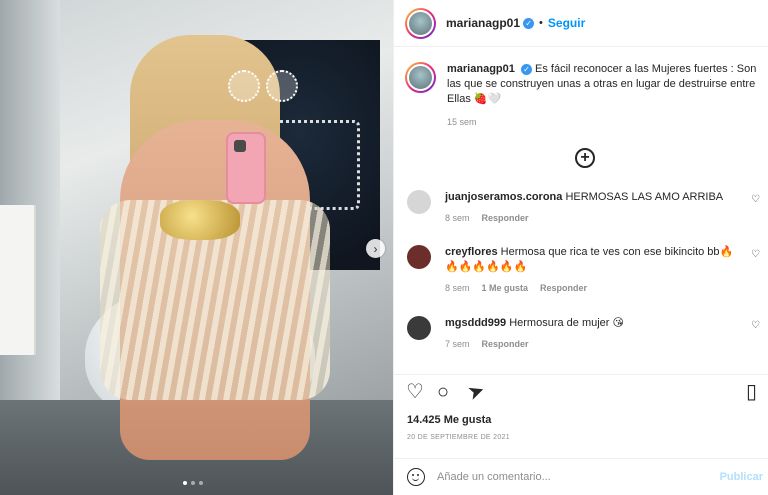 The image size is (768, 495). What do you see at coordinates (603, 288) in the screenshot?
I see `comment-meta: 8 sem 1 Me gusta Responder` at bounding box center [603, 288].